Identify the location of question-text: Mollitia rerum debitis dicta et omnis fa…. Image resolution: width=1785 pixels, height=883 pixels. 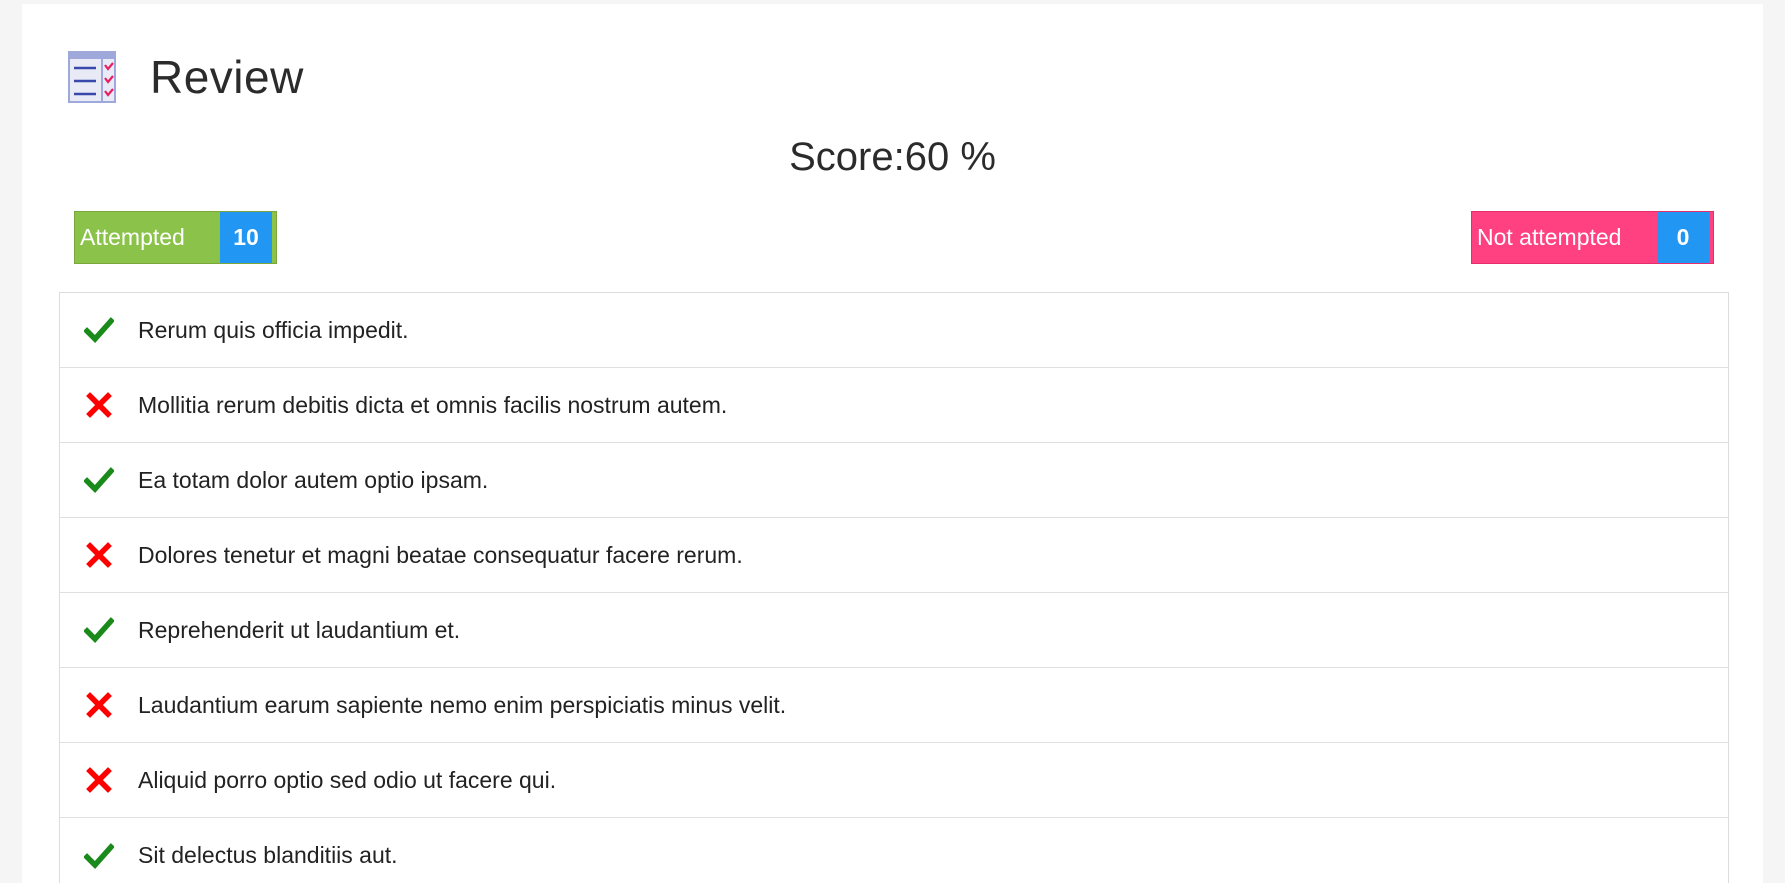
(433, 404).